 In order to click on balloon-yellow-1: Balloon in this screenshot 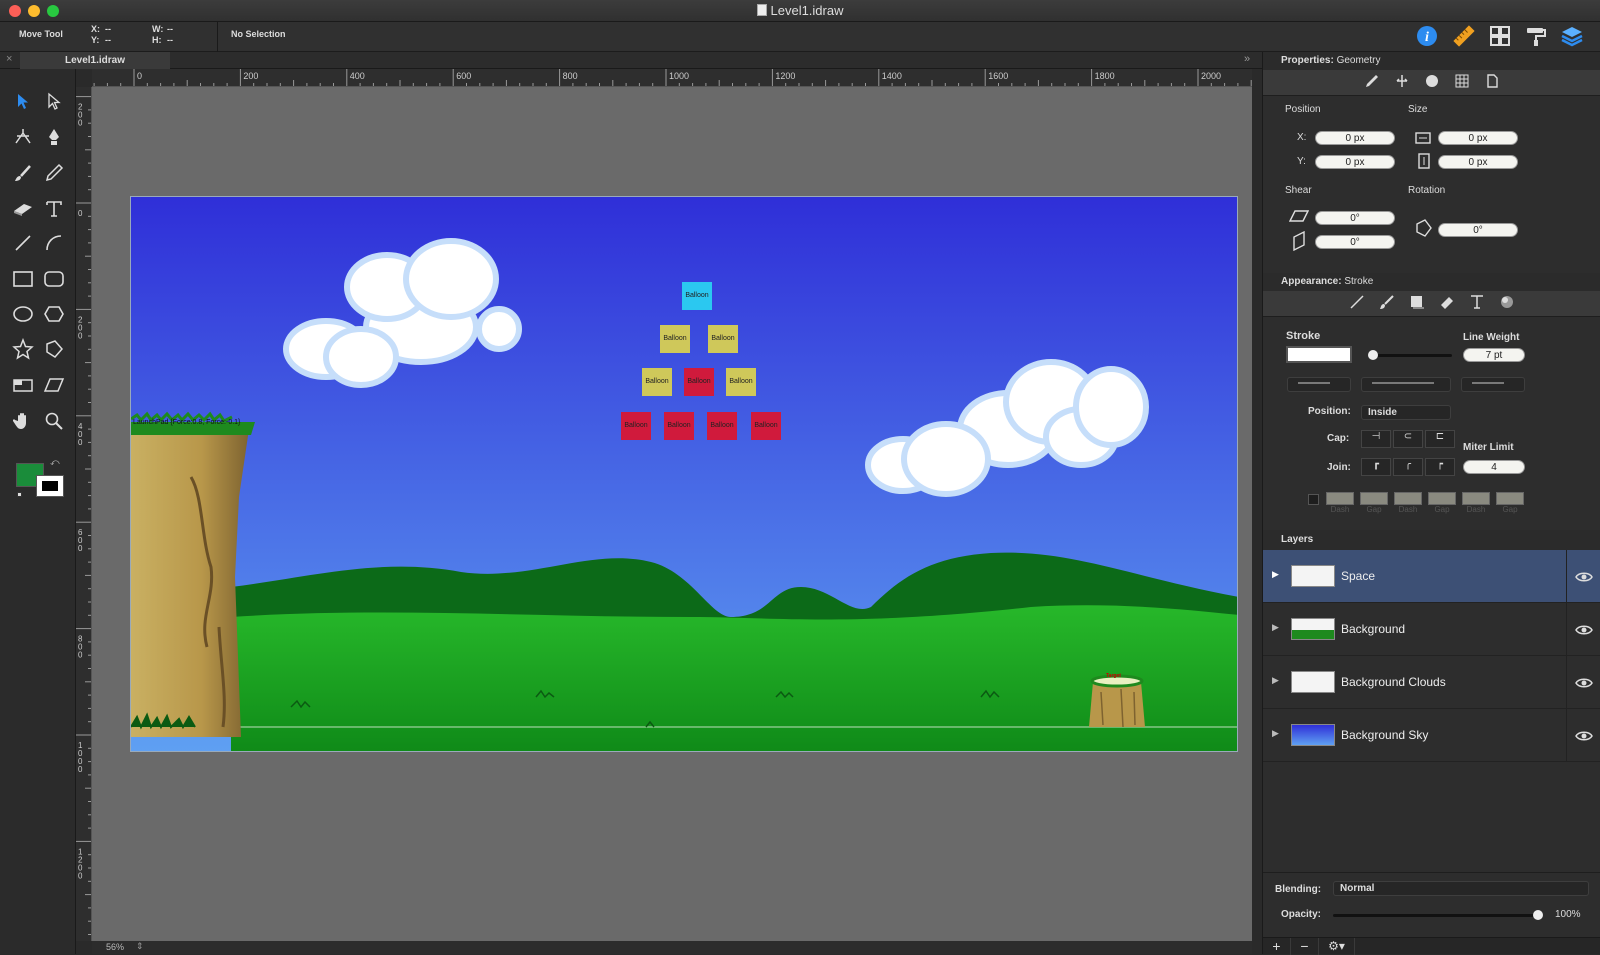, I will do `click(675, 339)`.